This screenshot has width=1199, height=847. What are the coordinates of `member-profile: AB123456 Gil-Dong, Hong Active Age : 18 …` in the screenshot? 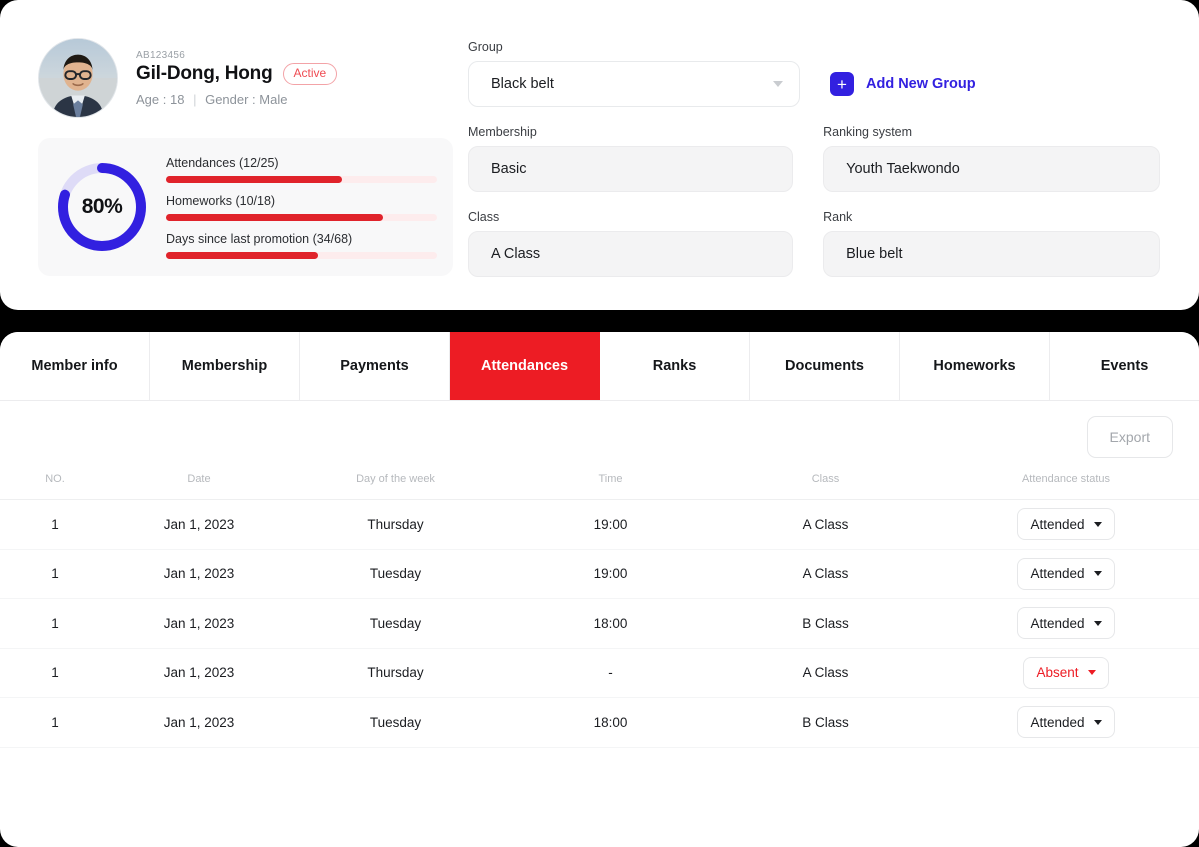 It's located at (188, 78).